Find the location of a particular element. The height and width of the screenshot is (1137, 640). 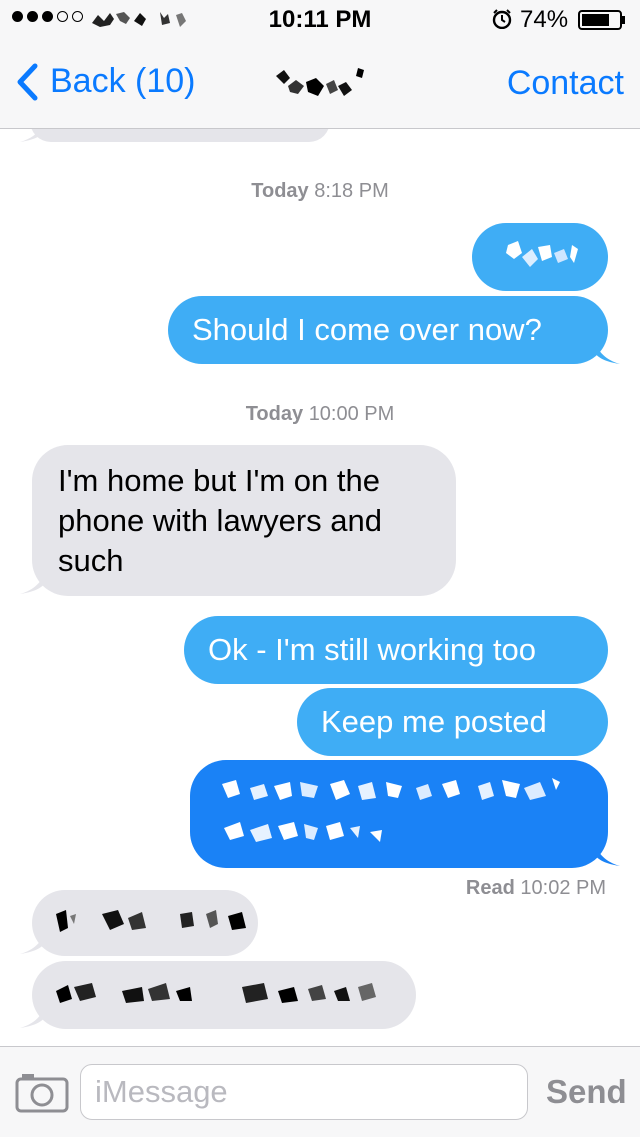

contact-name-redacted is located at coordinates (320, 82).